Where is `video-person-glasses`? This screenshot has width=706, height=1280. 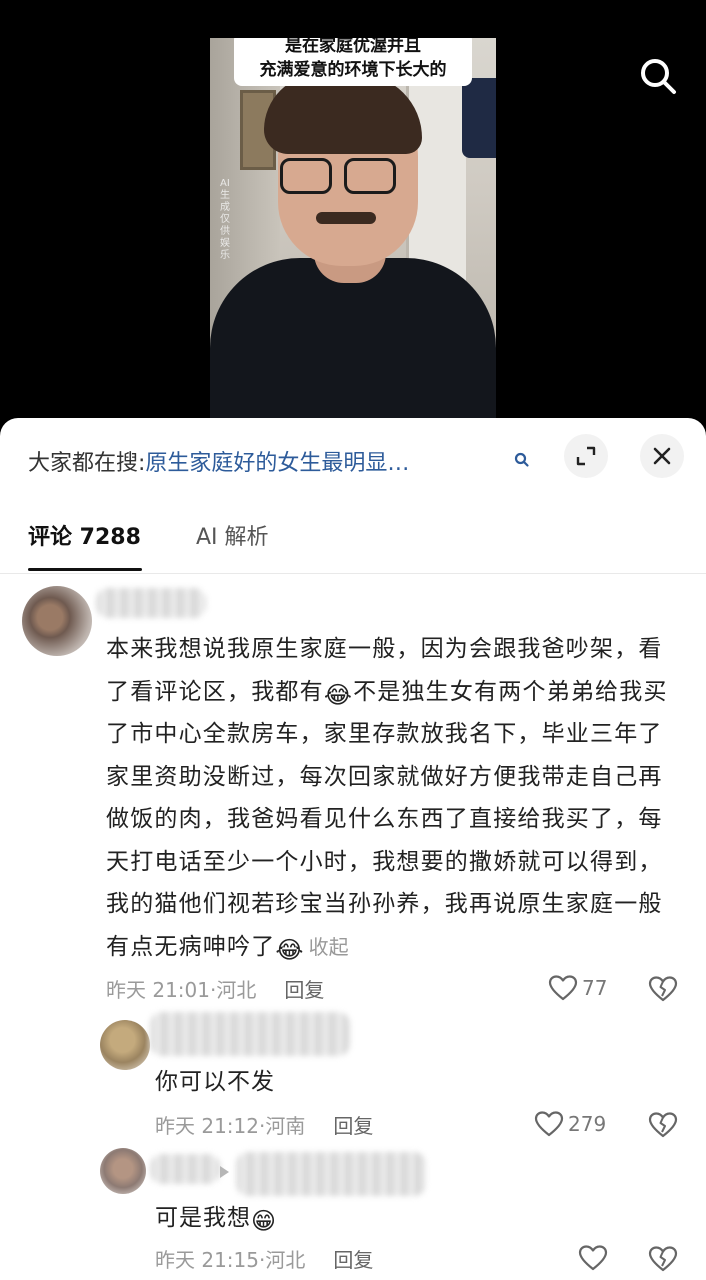
video-person-glasses is located at coordinates (340, 178).